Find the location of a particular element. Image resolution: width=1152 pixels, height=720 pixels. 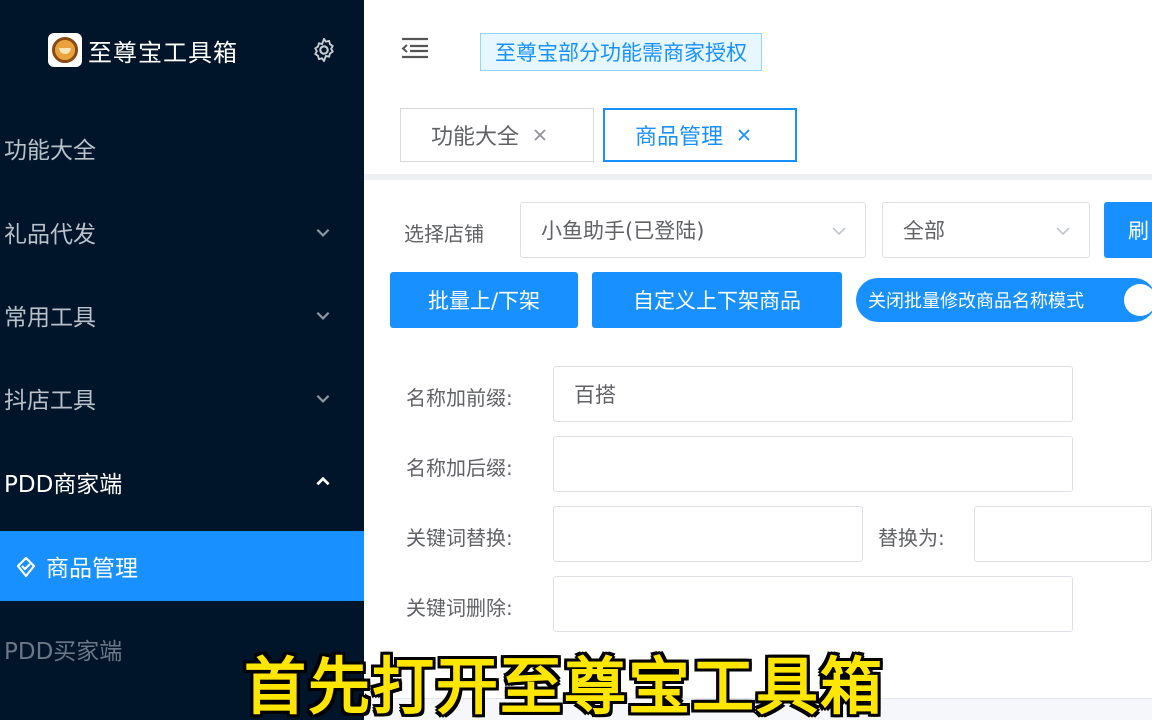

keyword-delete-input is located at coordinates (813, 604).